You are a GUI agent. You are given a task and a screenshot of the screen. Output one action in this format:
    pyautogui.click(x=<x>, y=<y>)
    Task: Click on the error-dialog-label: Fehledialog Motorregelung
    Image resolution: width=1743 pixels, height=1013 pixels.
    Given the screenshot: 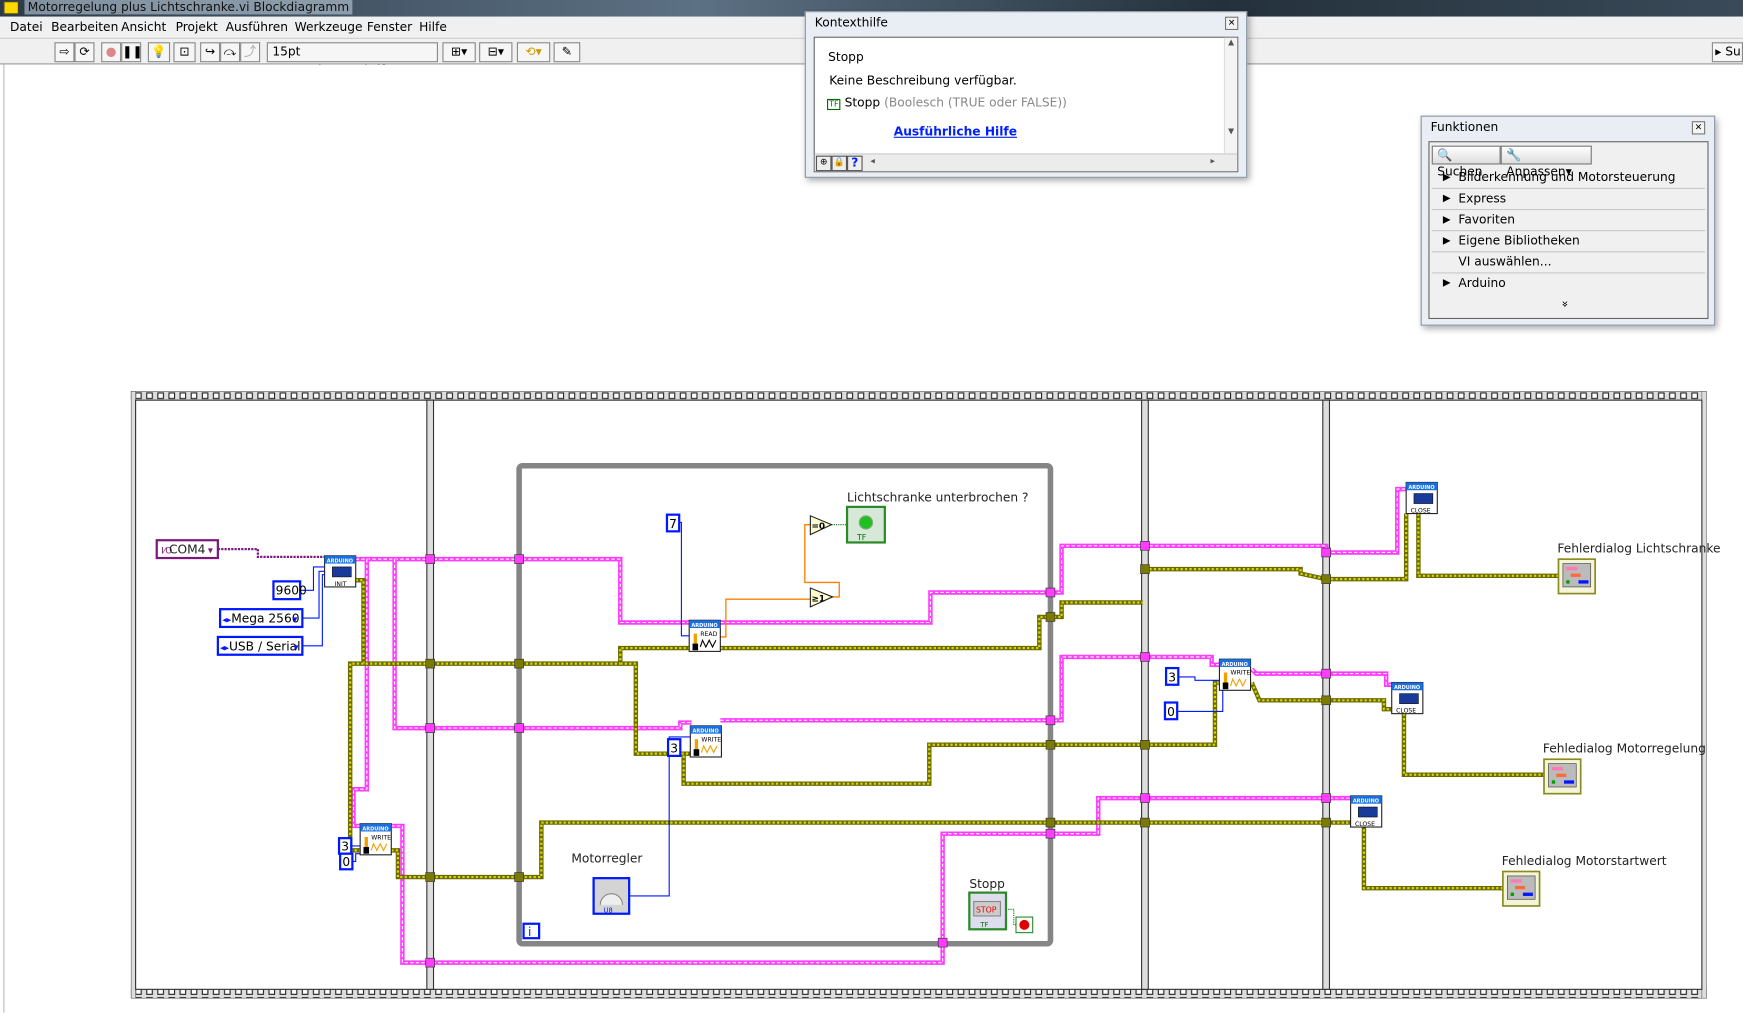 What is the action you would take?
    pyautogui.click(x=1624, y=749)
    